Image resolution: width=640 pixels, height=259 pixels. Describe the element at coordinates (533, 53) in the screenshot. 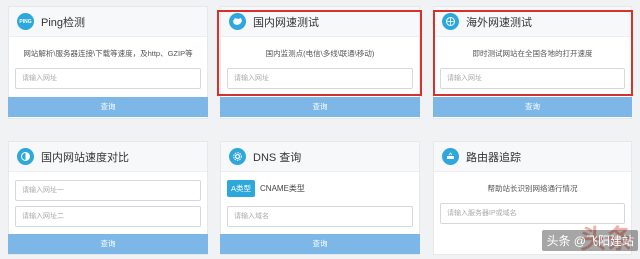

I see `highlight-box-overseas` at that location.